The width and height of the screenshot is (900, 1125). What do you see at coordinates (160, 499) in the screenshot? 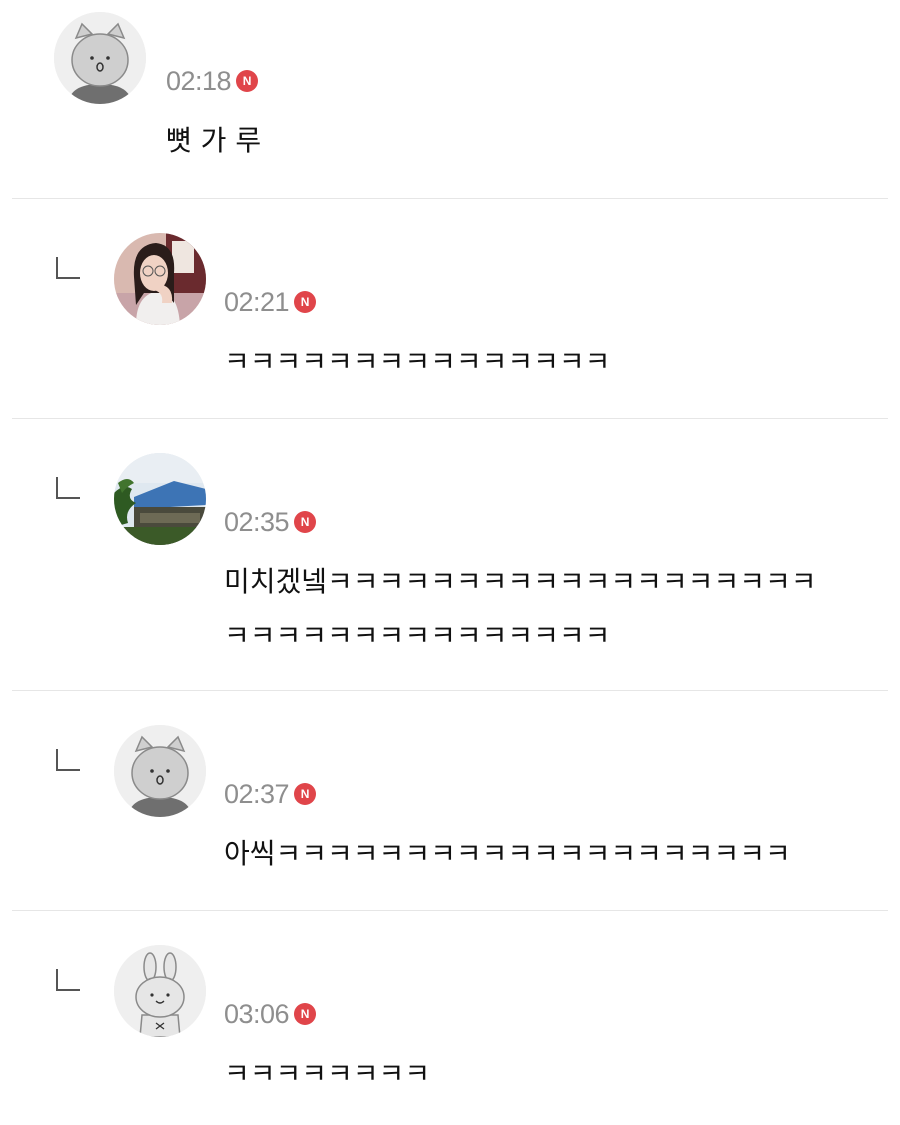
I see `building-photo-avatar-icon` at bounding box center [160, 499].